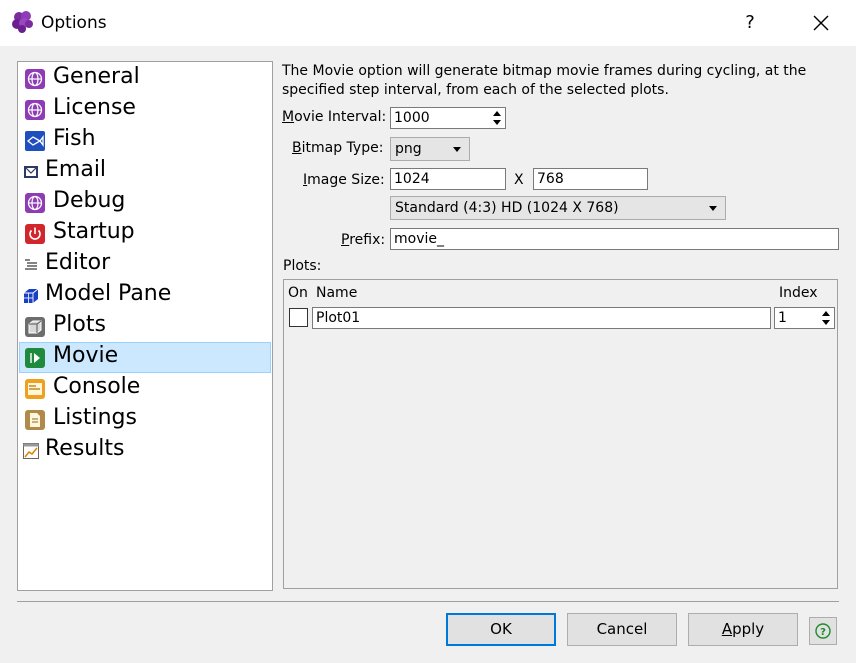 This screenshot has width=856, height=663. I want to click on sidebar-item-label: Listings, so click(95, 417).